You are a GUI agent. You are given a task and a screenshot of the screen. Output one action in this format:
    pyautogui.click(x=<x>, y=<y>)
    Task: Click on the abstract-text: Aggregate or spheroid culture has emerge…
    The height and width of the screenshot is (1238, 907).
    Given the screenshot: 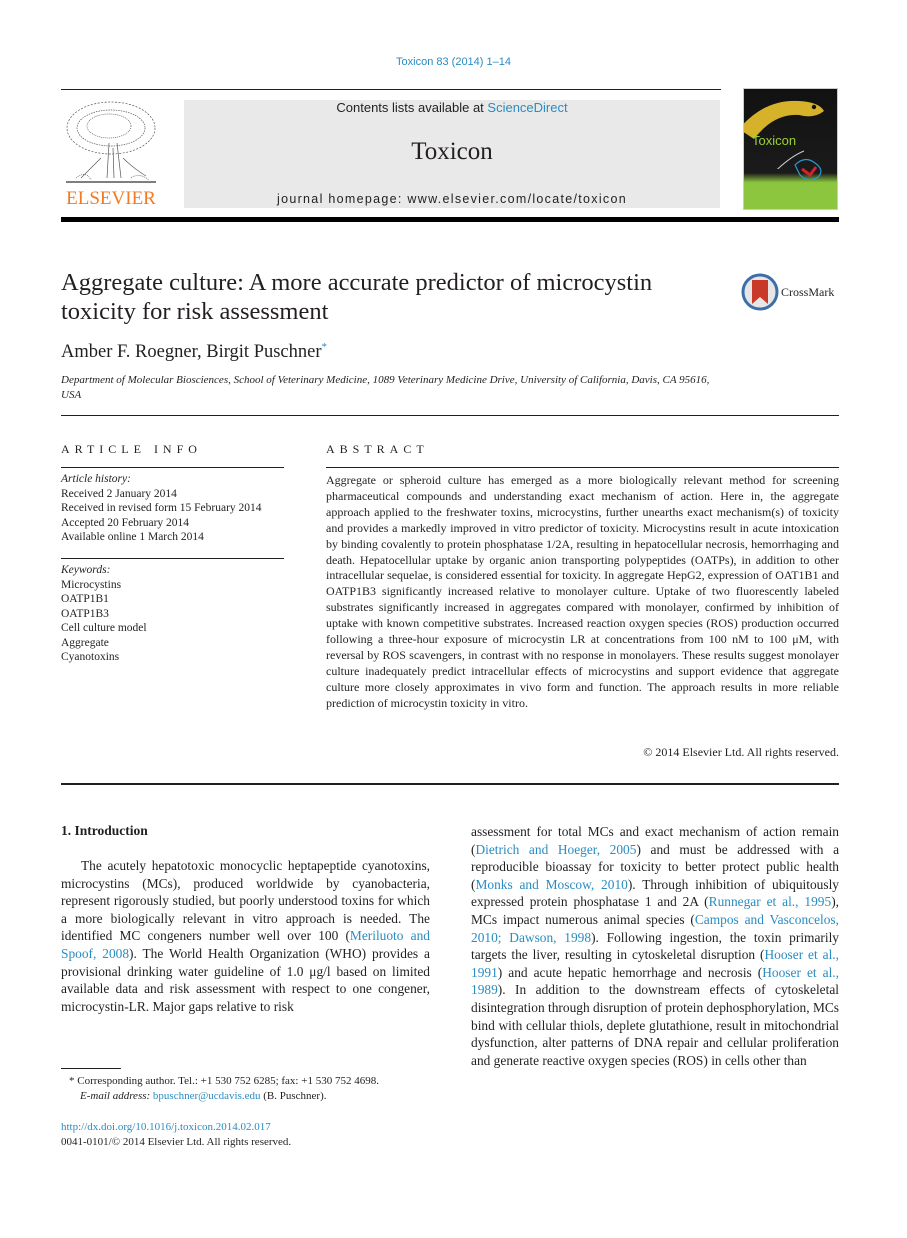 What is the action you would take?
    pyautogui.click(x=582, y=591)
    